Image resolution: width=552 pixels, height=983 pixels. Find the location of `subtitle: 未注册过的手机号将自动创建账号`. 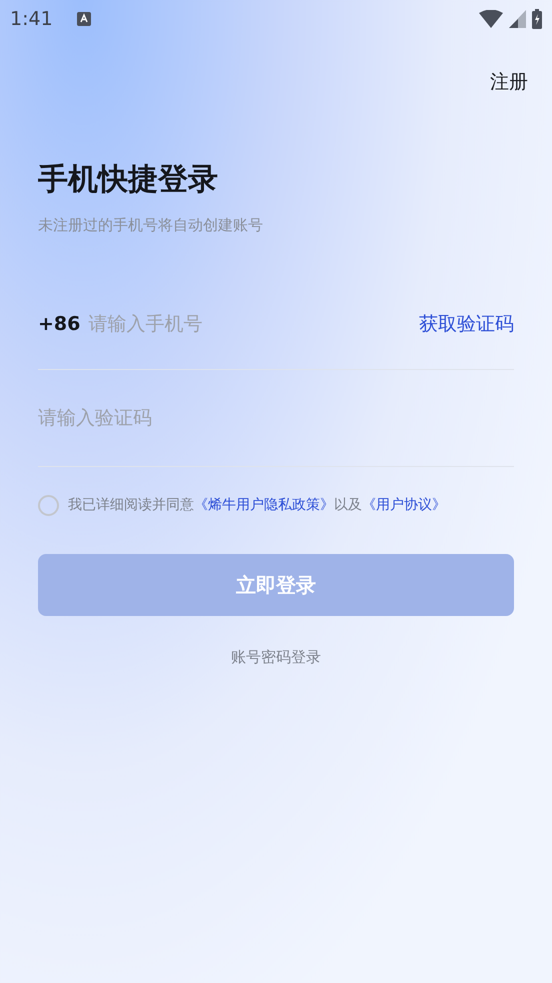

subtitle: 未注册过的手机号将自动创建账号 is located at coordinates (151, 225).